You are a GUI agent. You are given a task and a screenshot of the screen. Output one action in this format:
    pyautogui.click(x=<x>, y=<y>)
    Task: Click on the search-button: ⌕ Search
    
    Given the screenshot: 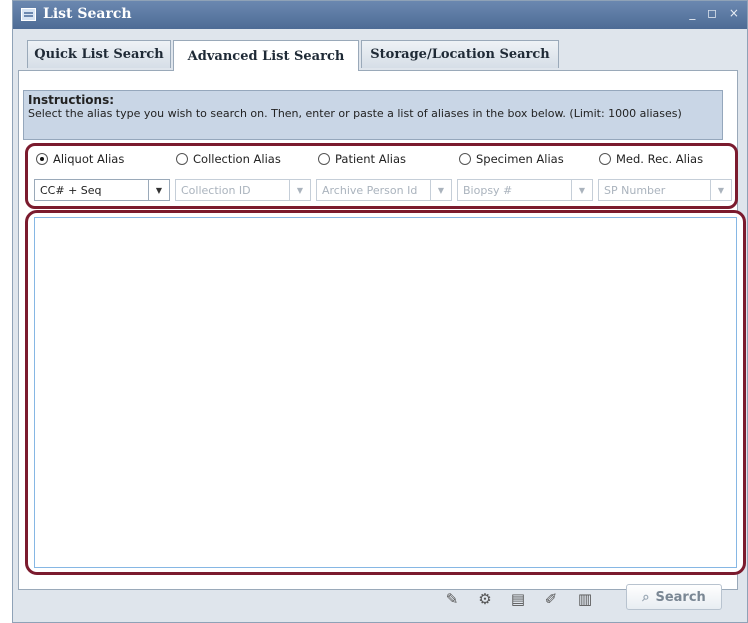 What is the action you would take?
    pyautogui.click(x=674, y=597)
    